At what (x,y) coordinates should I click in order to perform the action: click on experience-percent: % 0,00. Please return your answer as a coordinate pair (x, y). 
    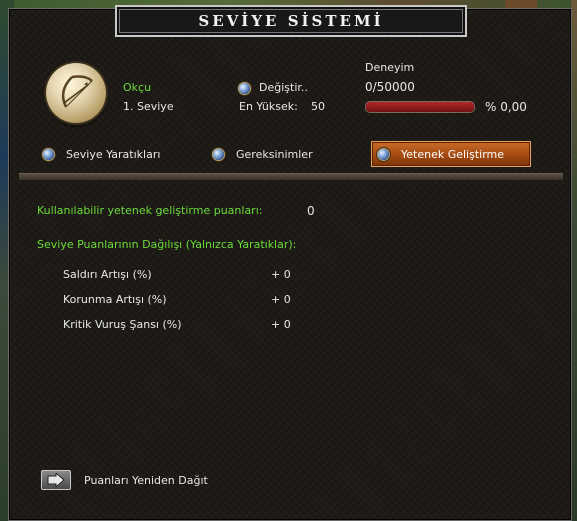
    Looking at the image, I should click on (506, 107).